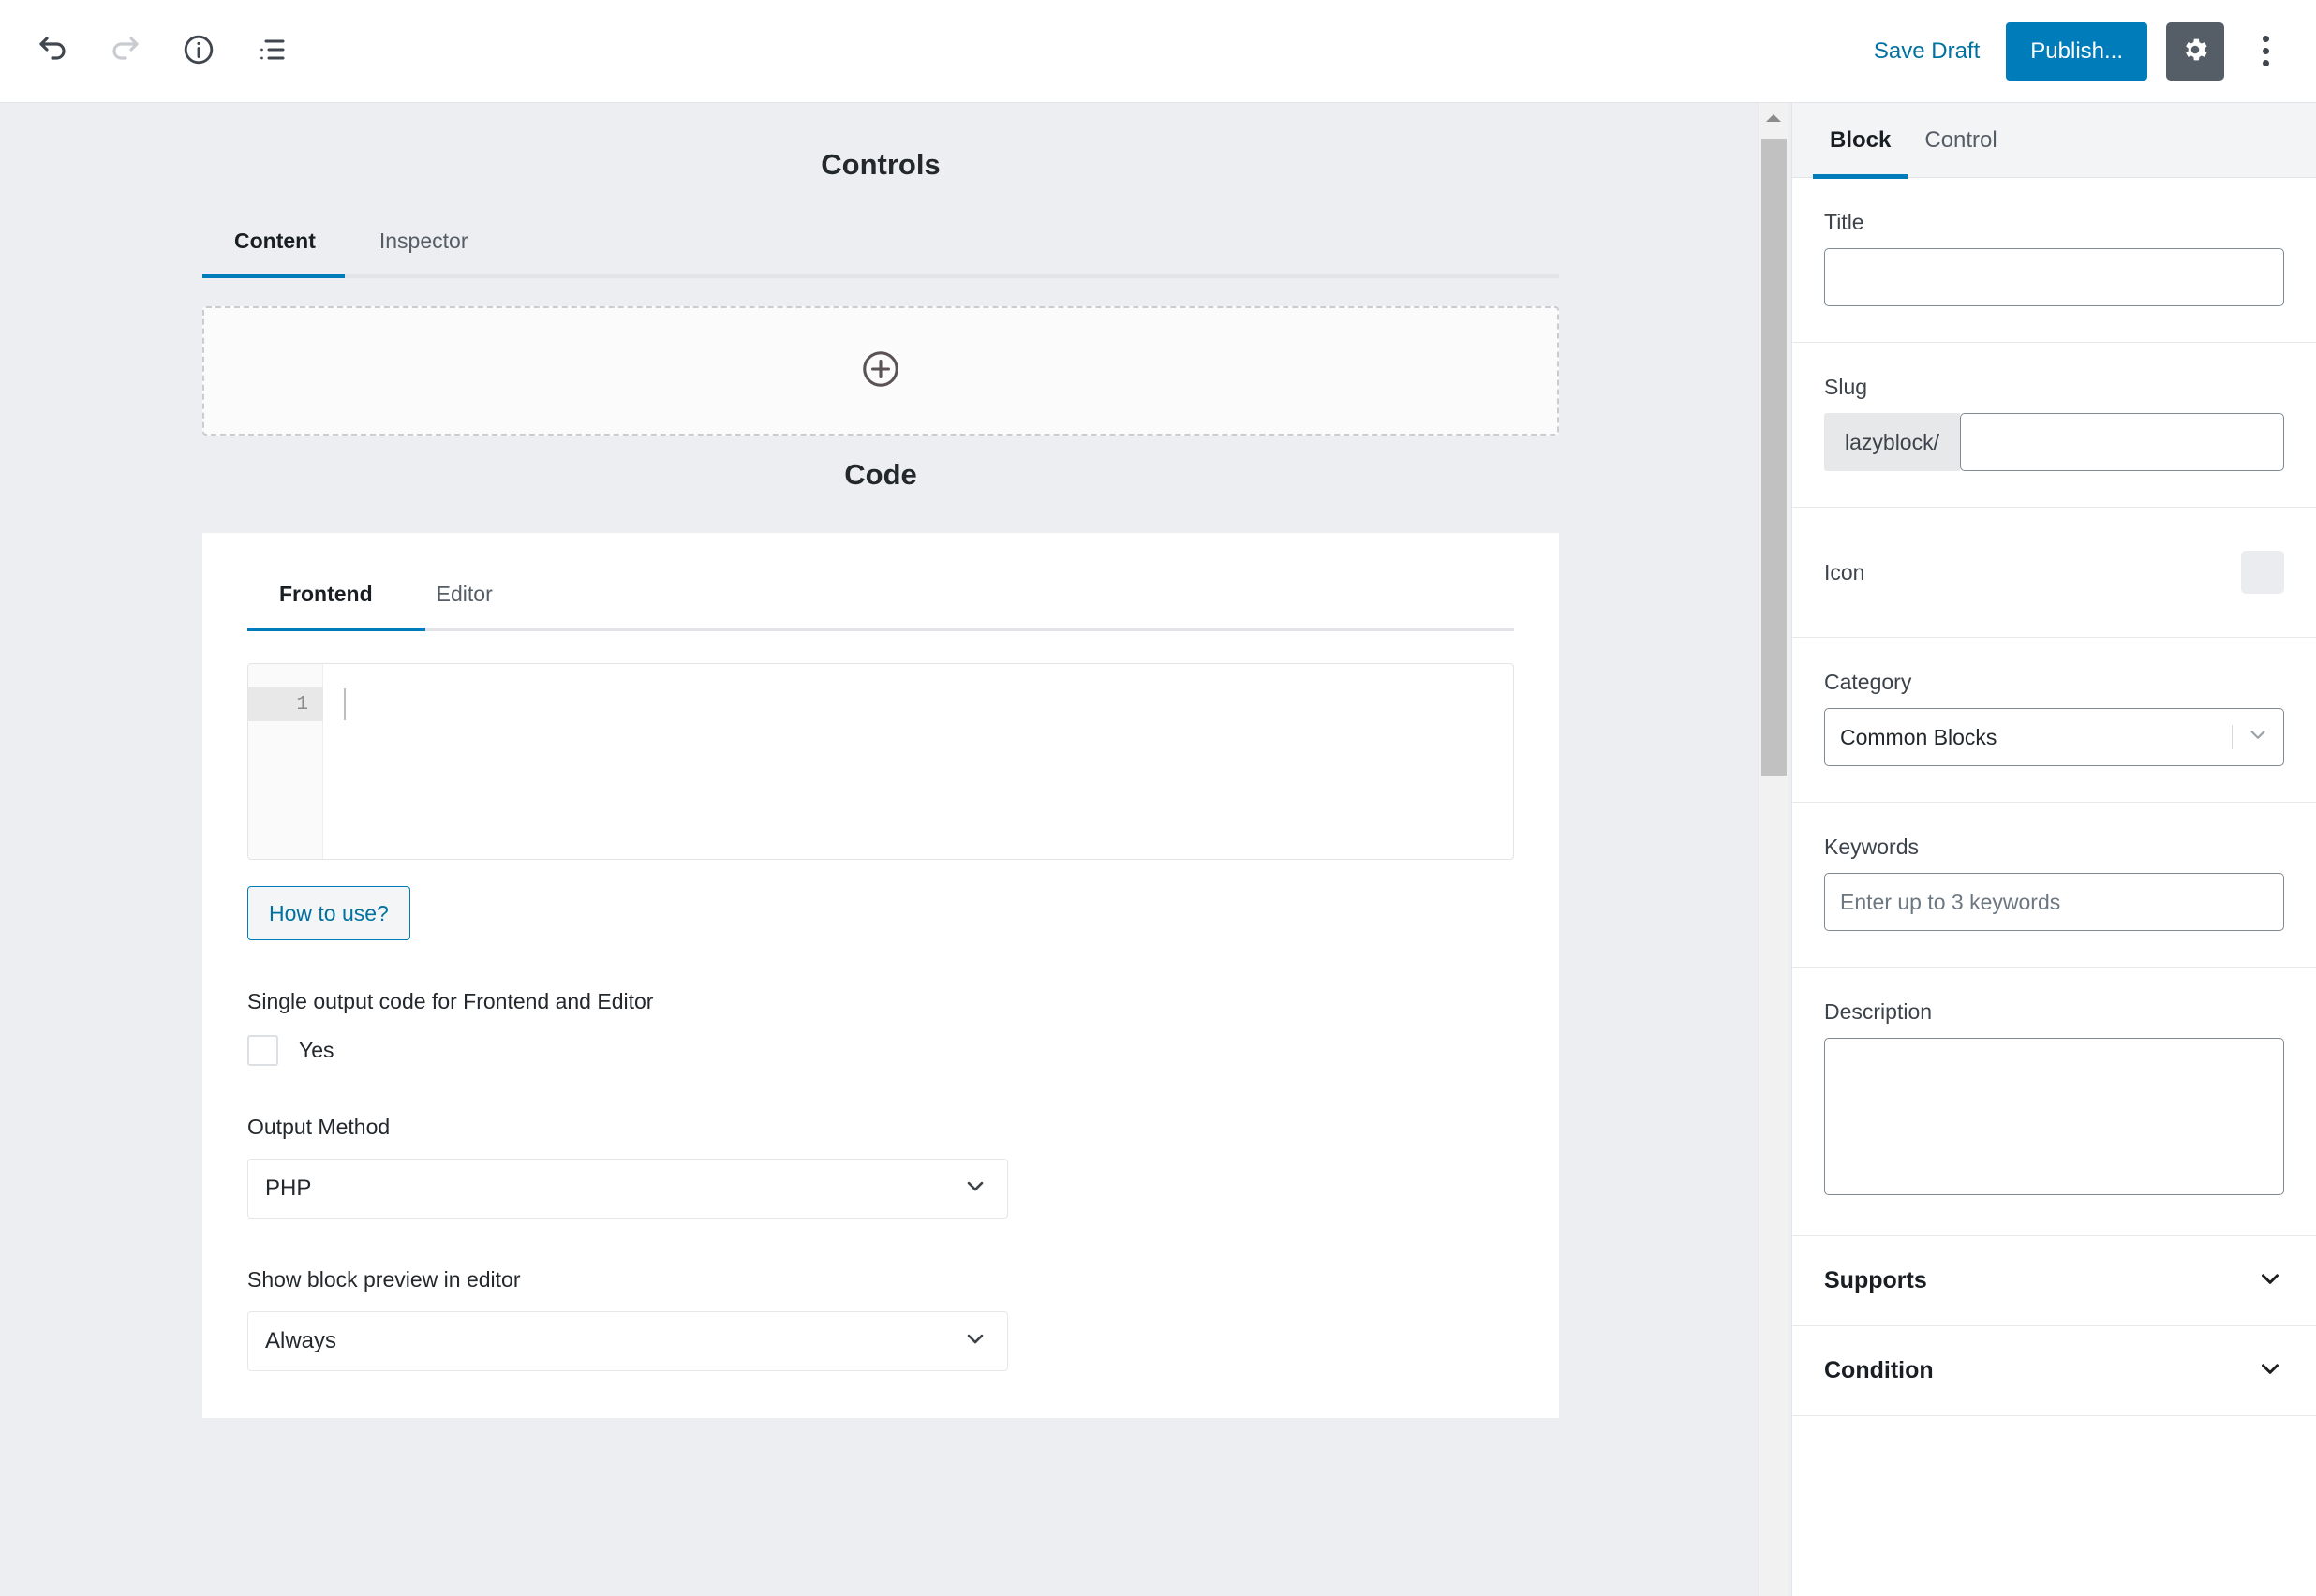 This screenshot has height=1596, width=2316. I want to click on slug-prefix: lazyblock/, so click(1892, 442).